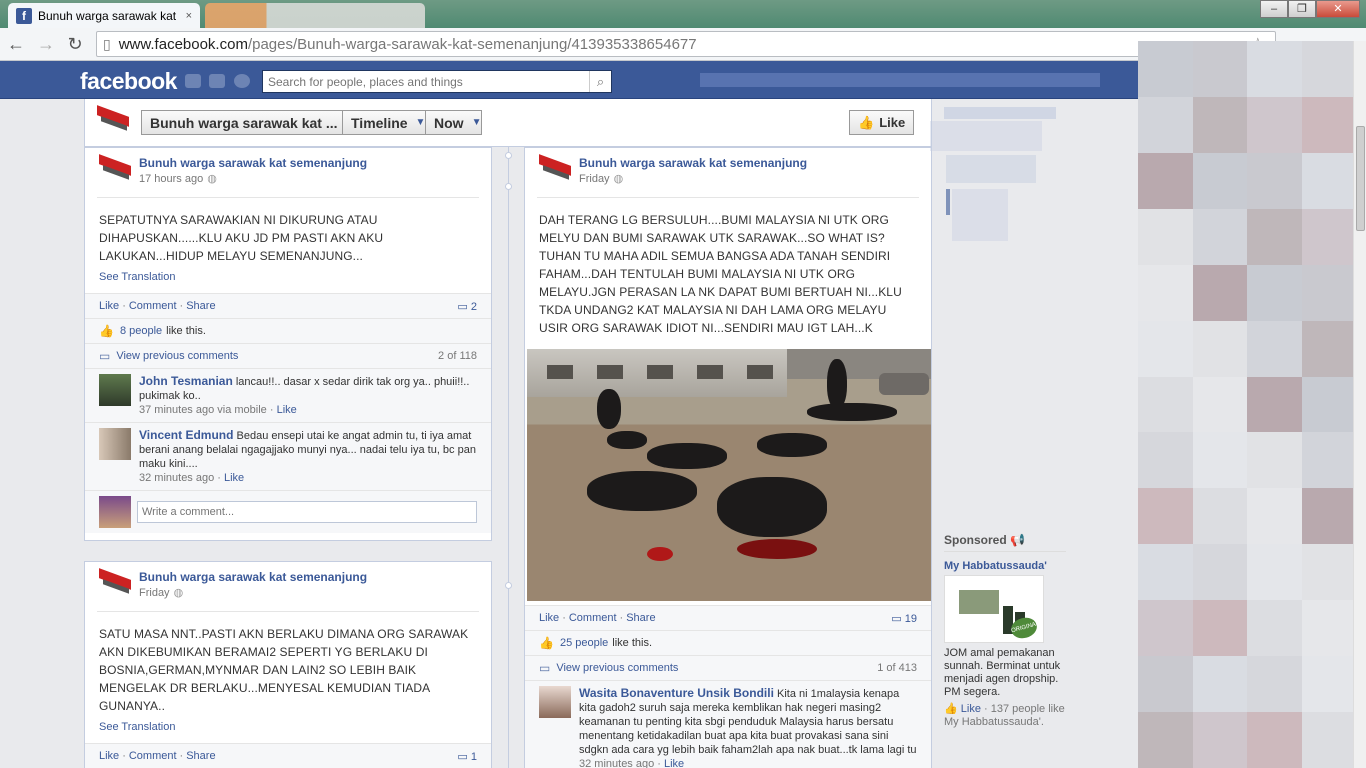 The height and width of the screenshot is (768, 1366). Describe the element at coordinates (1005, 566) in the screenshot. I see `ad-title: My Habbatussauda'` at that location.